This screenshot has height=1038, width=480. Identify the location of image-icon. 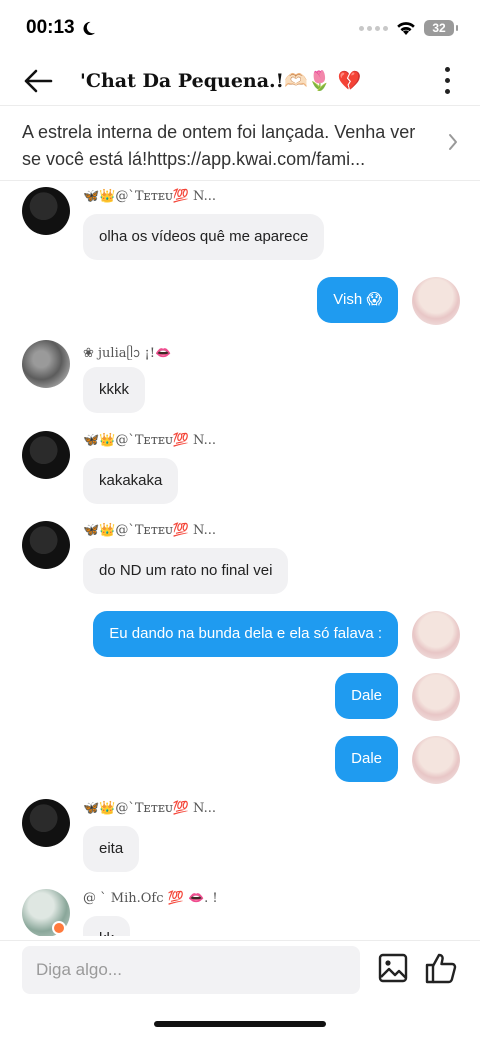
(393, 968).